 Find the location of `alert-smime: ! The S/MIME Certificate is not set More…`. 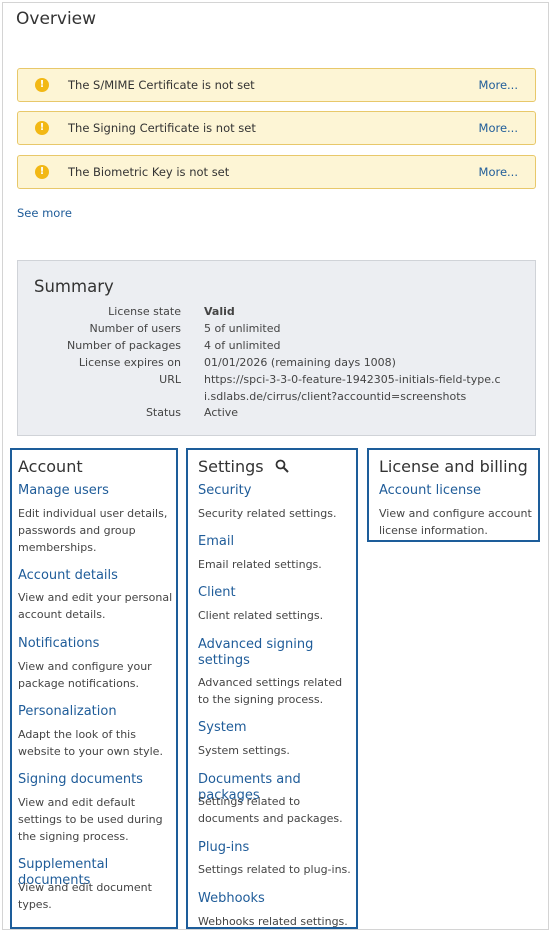

alert-smime: ! The S/MIME Certificate is not set More… is located at coordinates (276, 85).